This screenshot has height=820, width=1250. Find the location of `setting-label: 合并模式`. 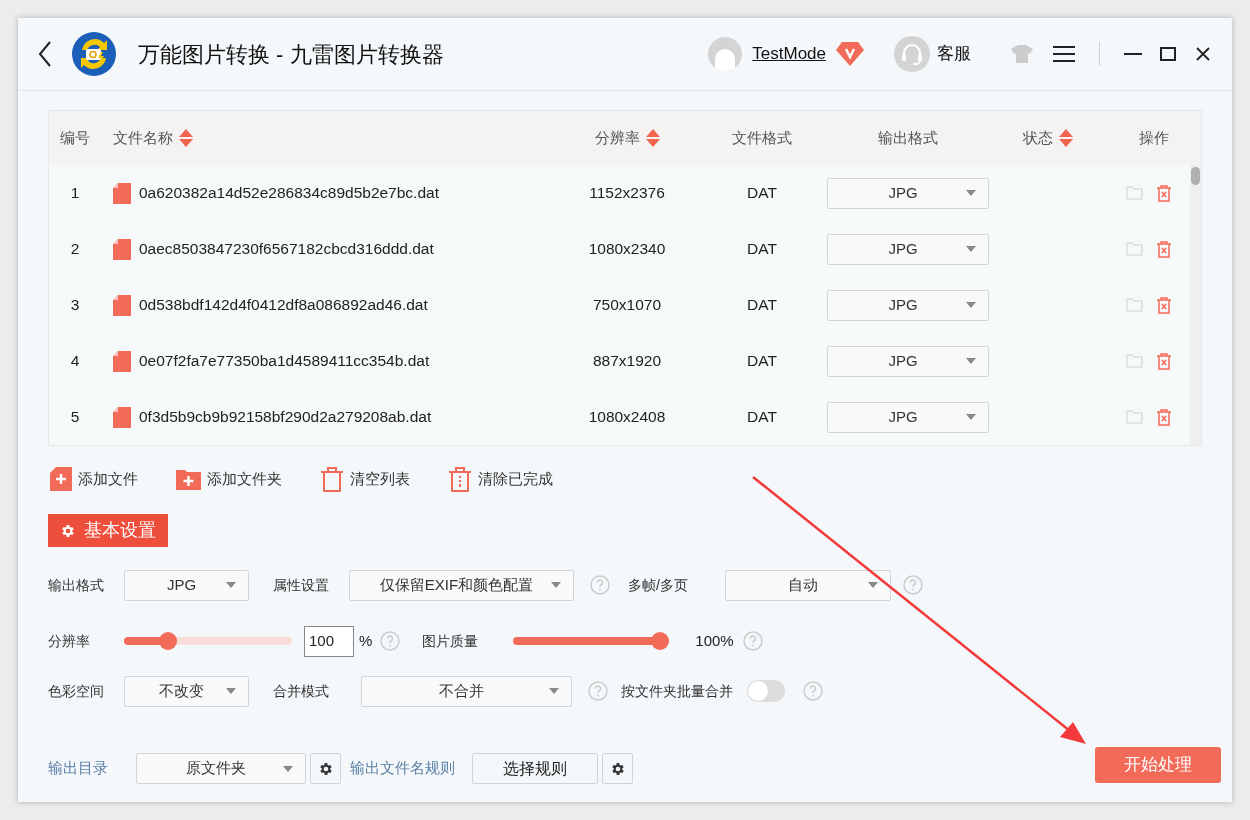

setting-label: 合并模式 is located at coordinates (301, 691).